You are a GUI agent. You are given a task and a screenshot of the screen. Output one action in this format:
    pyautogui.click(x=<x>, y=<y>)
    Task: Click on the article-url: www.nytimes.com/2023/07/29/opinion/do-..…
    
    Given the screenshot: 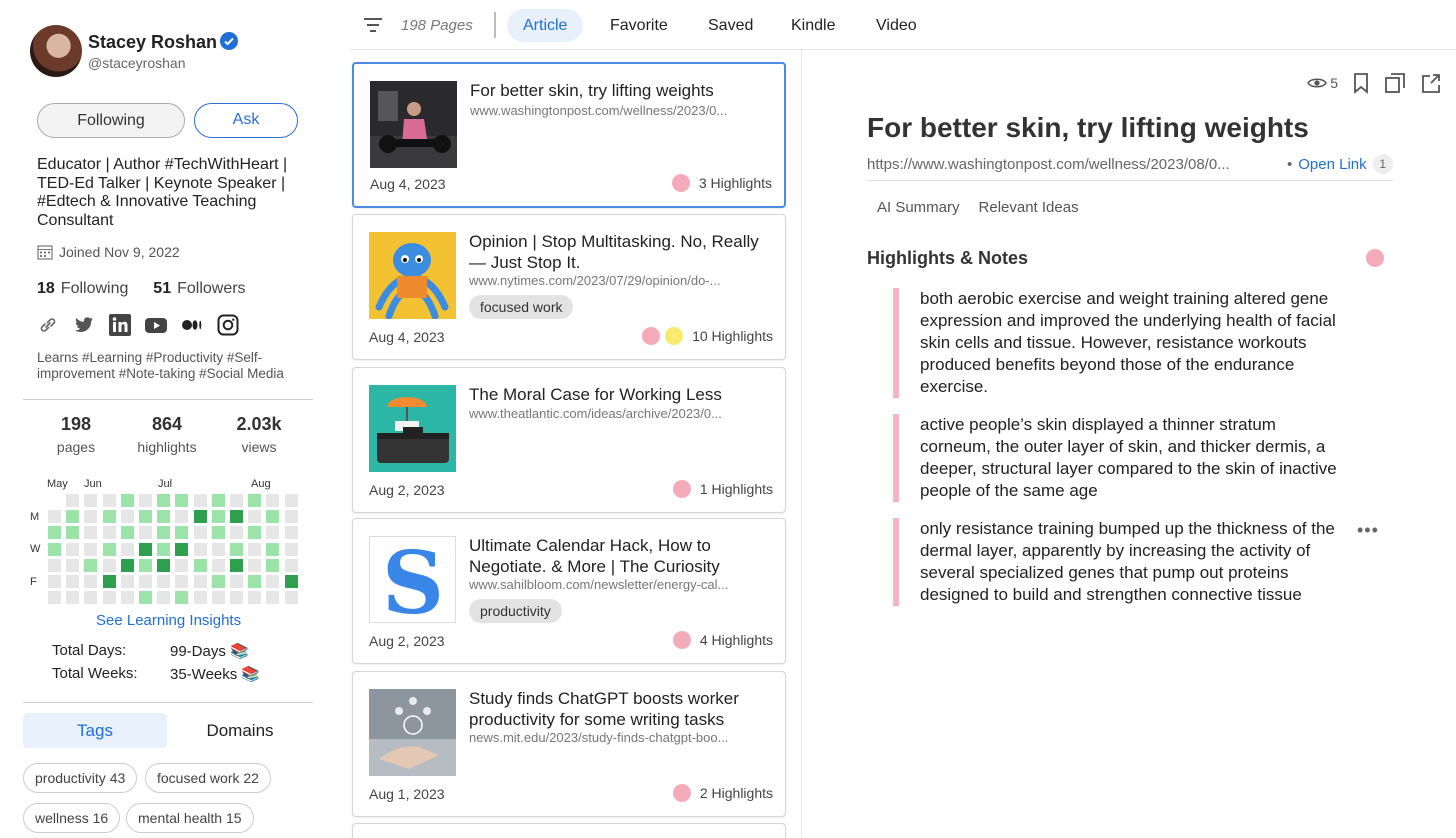 What is the action you would take?
    pyautogui.click(x=595, y=280)
    